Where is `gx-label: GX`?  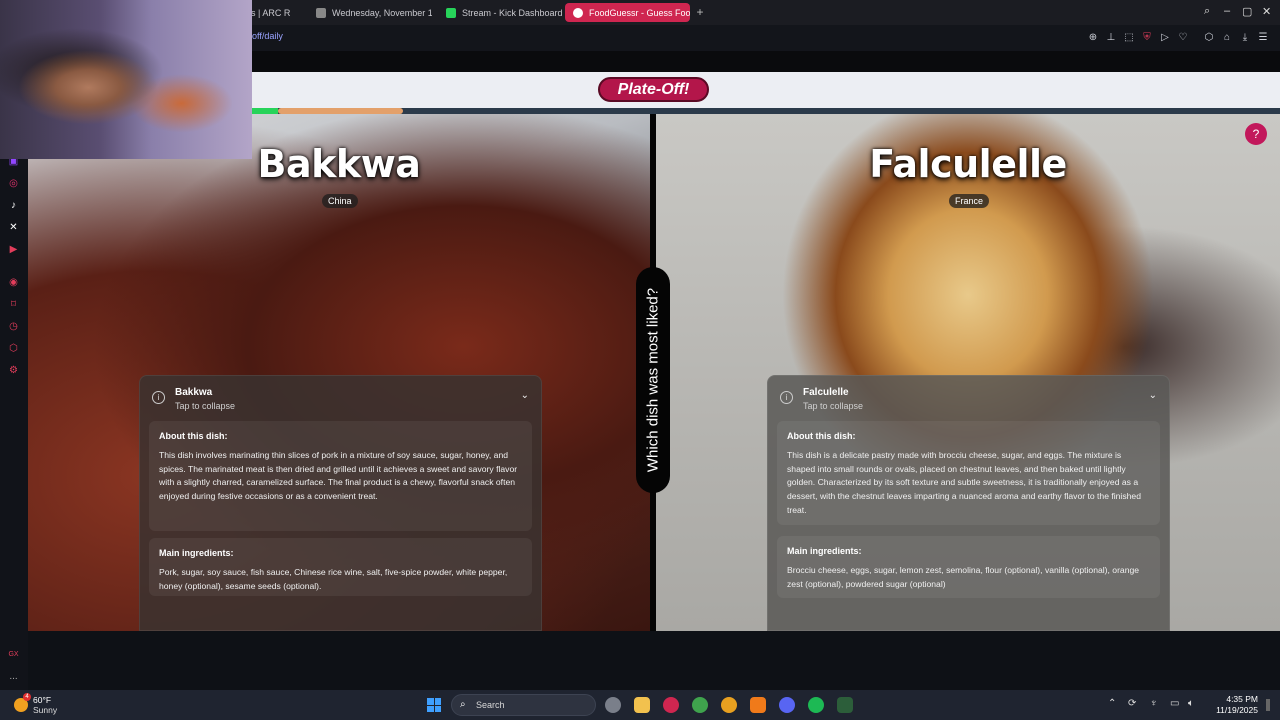
gx-label: GX is located at coordinates (13, 654).